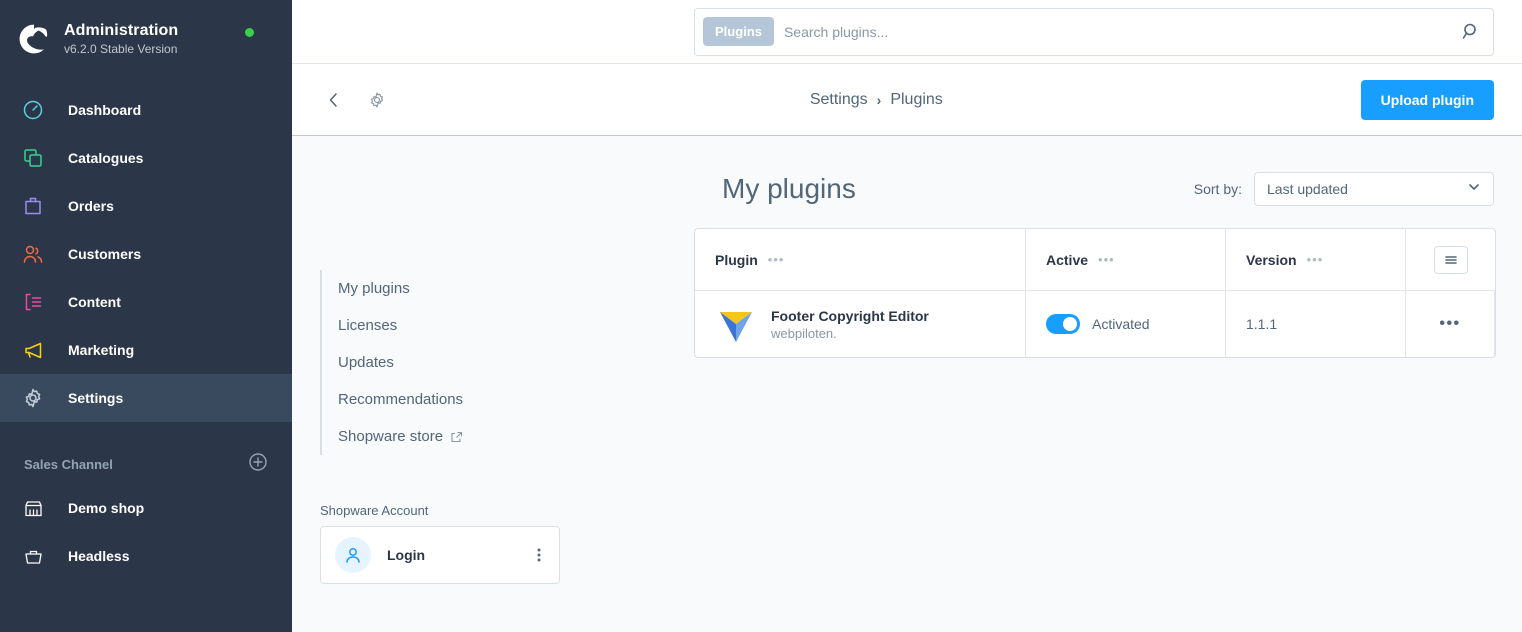  Describe the element at coordinates (1271, 259) in the screenshot. I see `column-label: Version` at that location.